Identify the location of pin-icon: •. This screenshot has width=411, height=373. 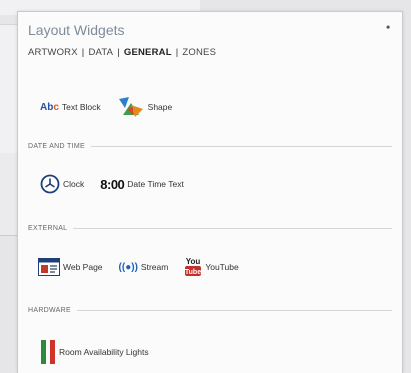
(387, 27).